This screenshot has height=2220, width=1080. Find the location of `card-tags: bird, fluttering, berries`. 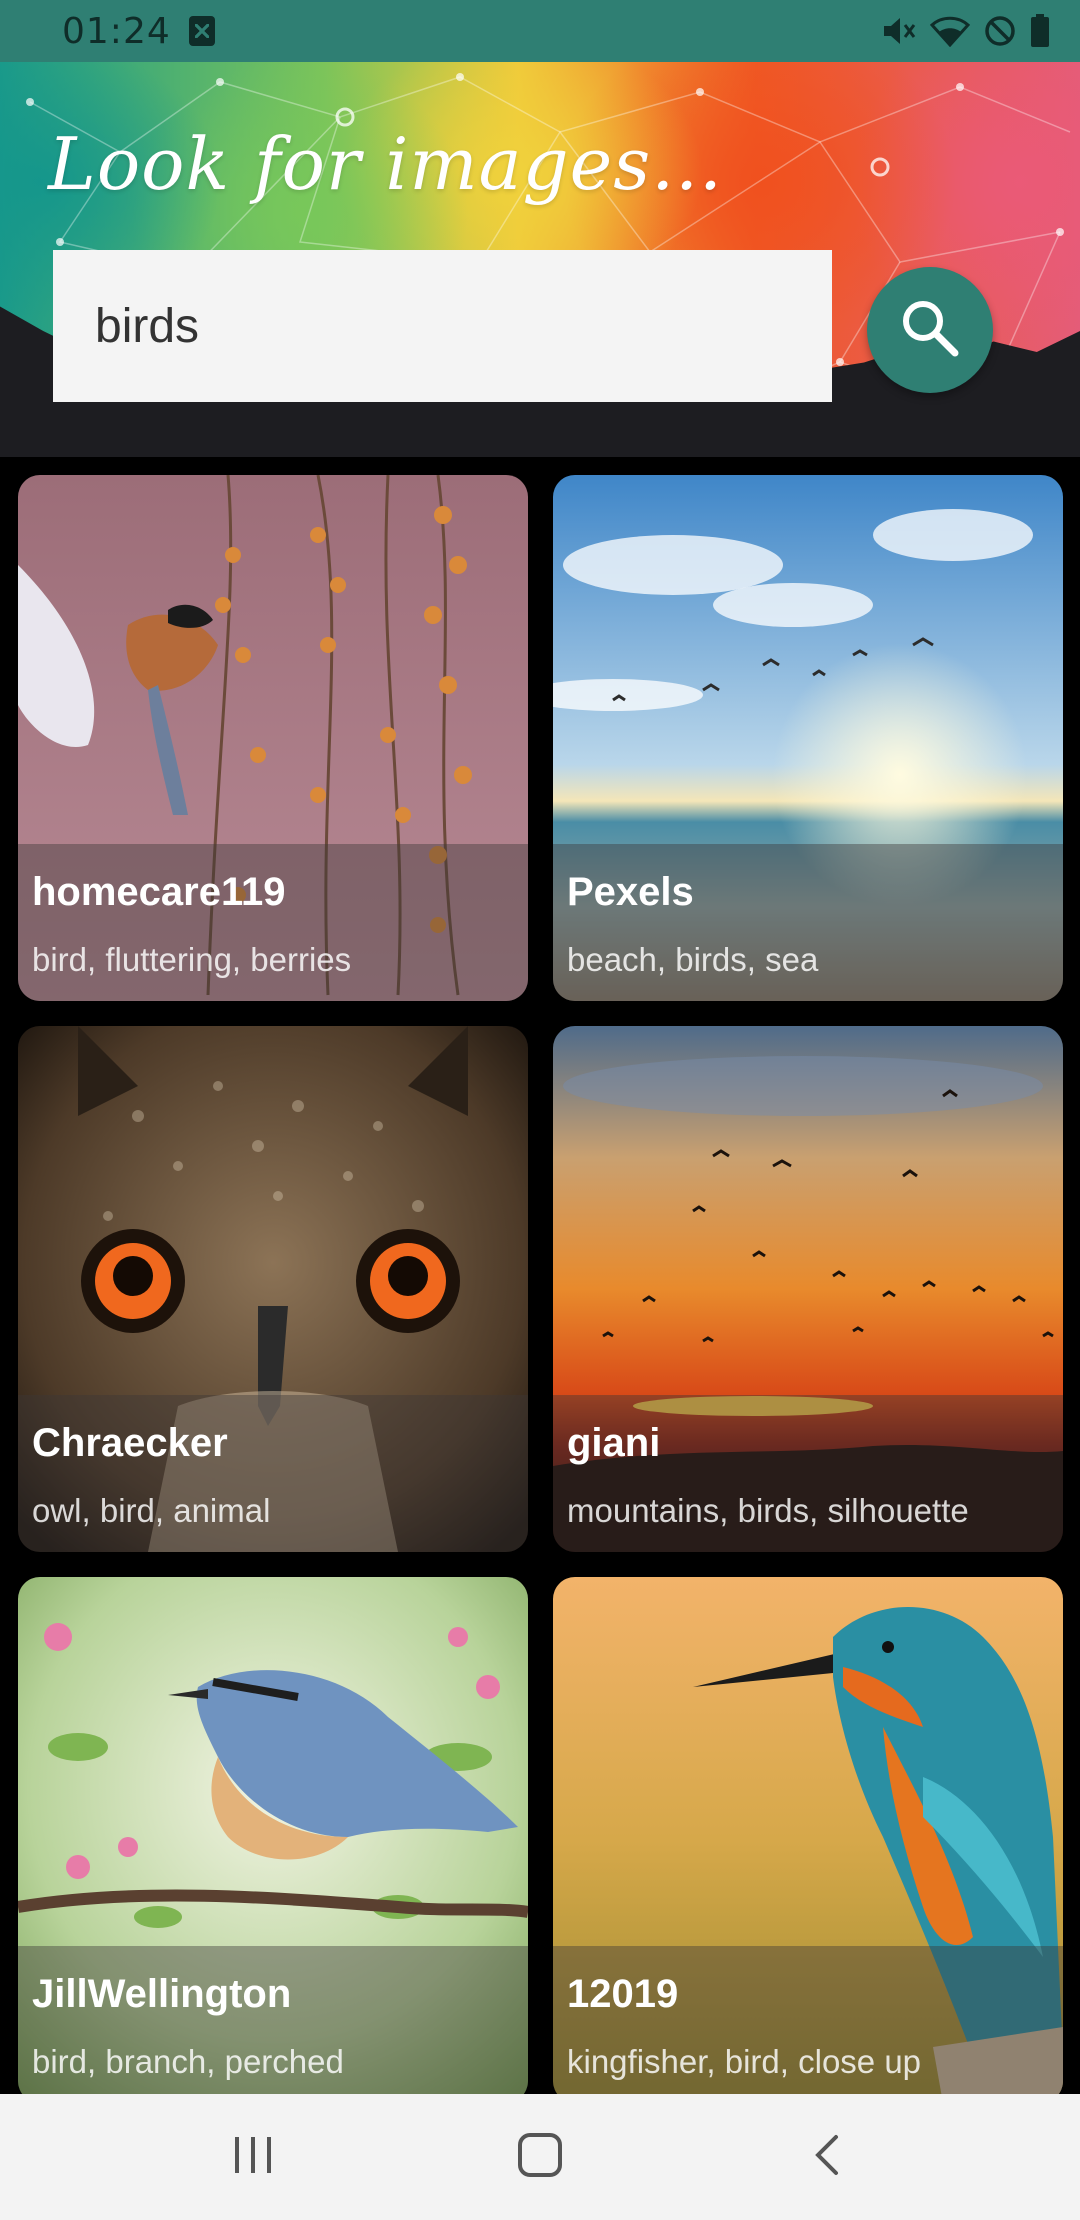

card-tags: bird, fluttering, berries is located at coordinates (192, 959).